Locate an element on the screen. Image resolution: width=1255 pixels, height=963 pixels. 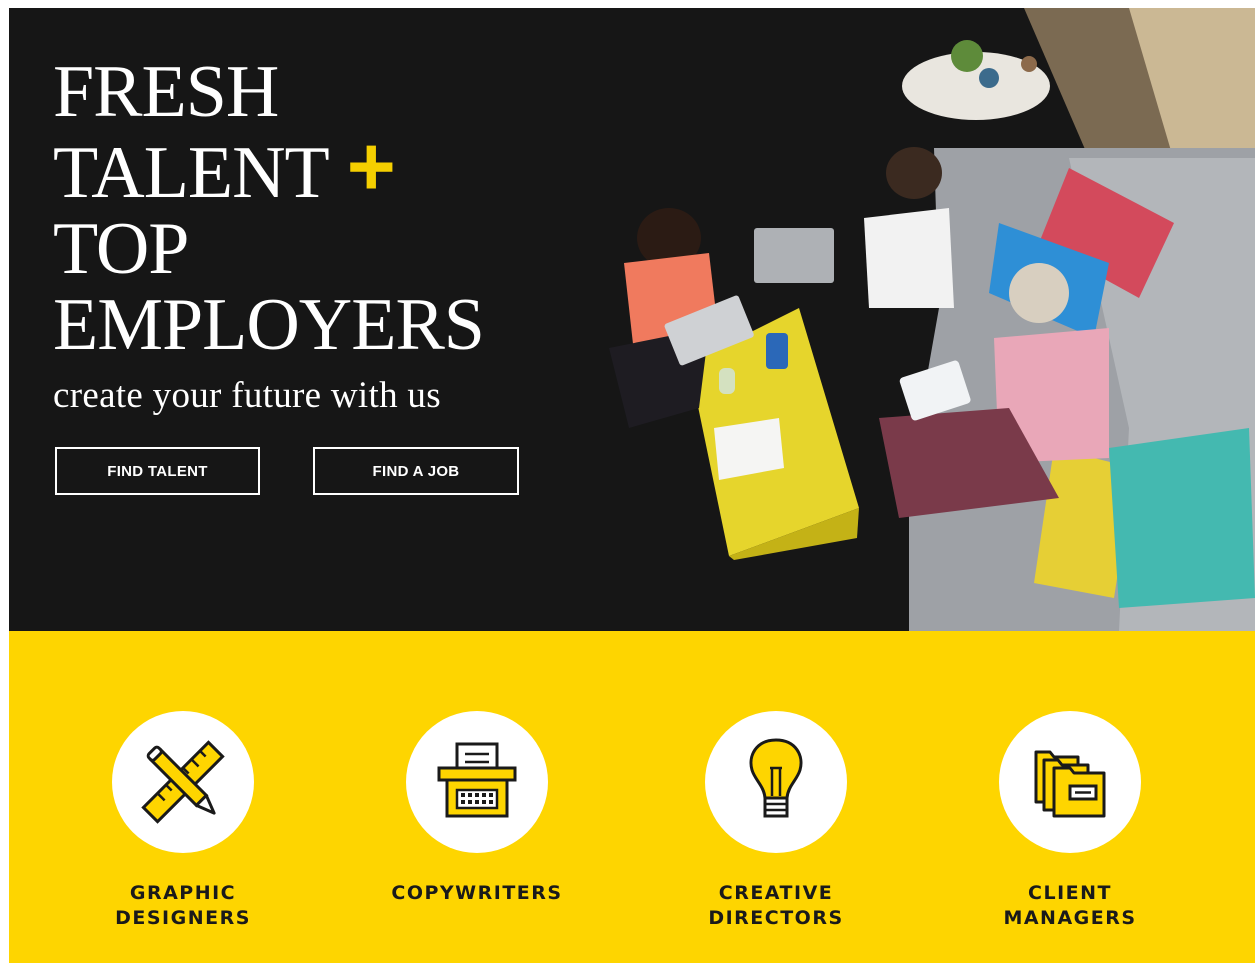
category-label: CLIENT MANAGERS is located at coordinates (1070, 905).